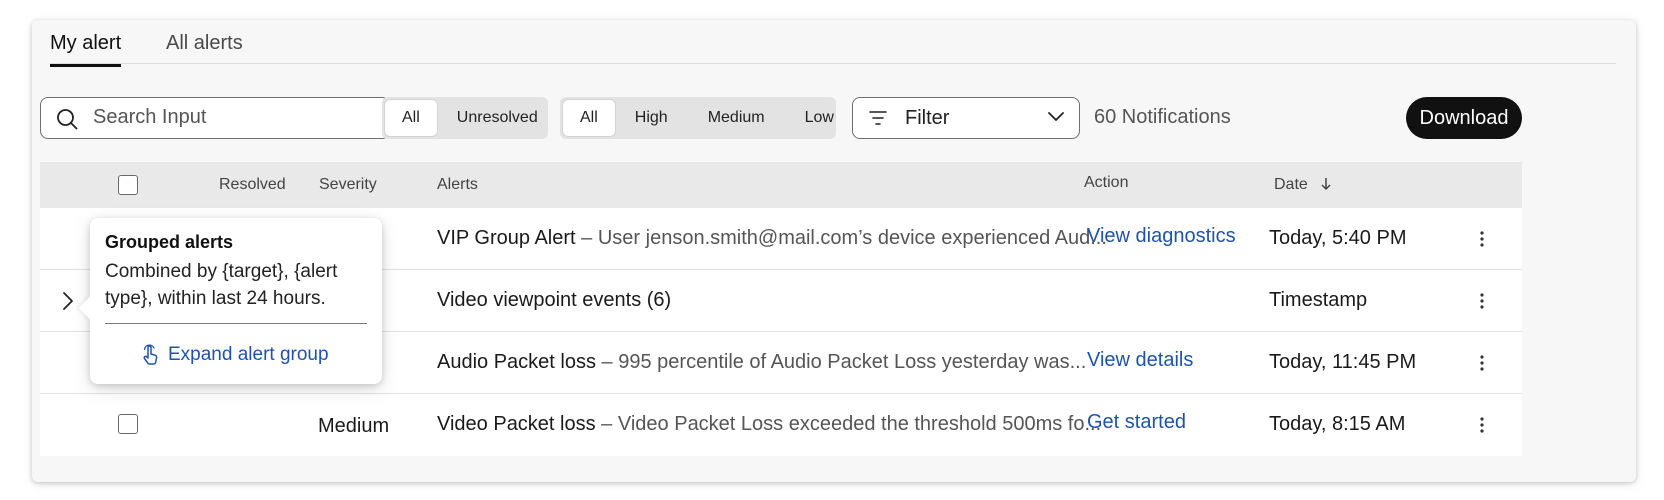 This screenshot has height=500, width=1664. I want to click on tab-all-alerts: All alerts, so click(204, 48).